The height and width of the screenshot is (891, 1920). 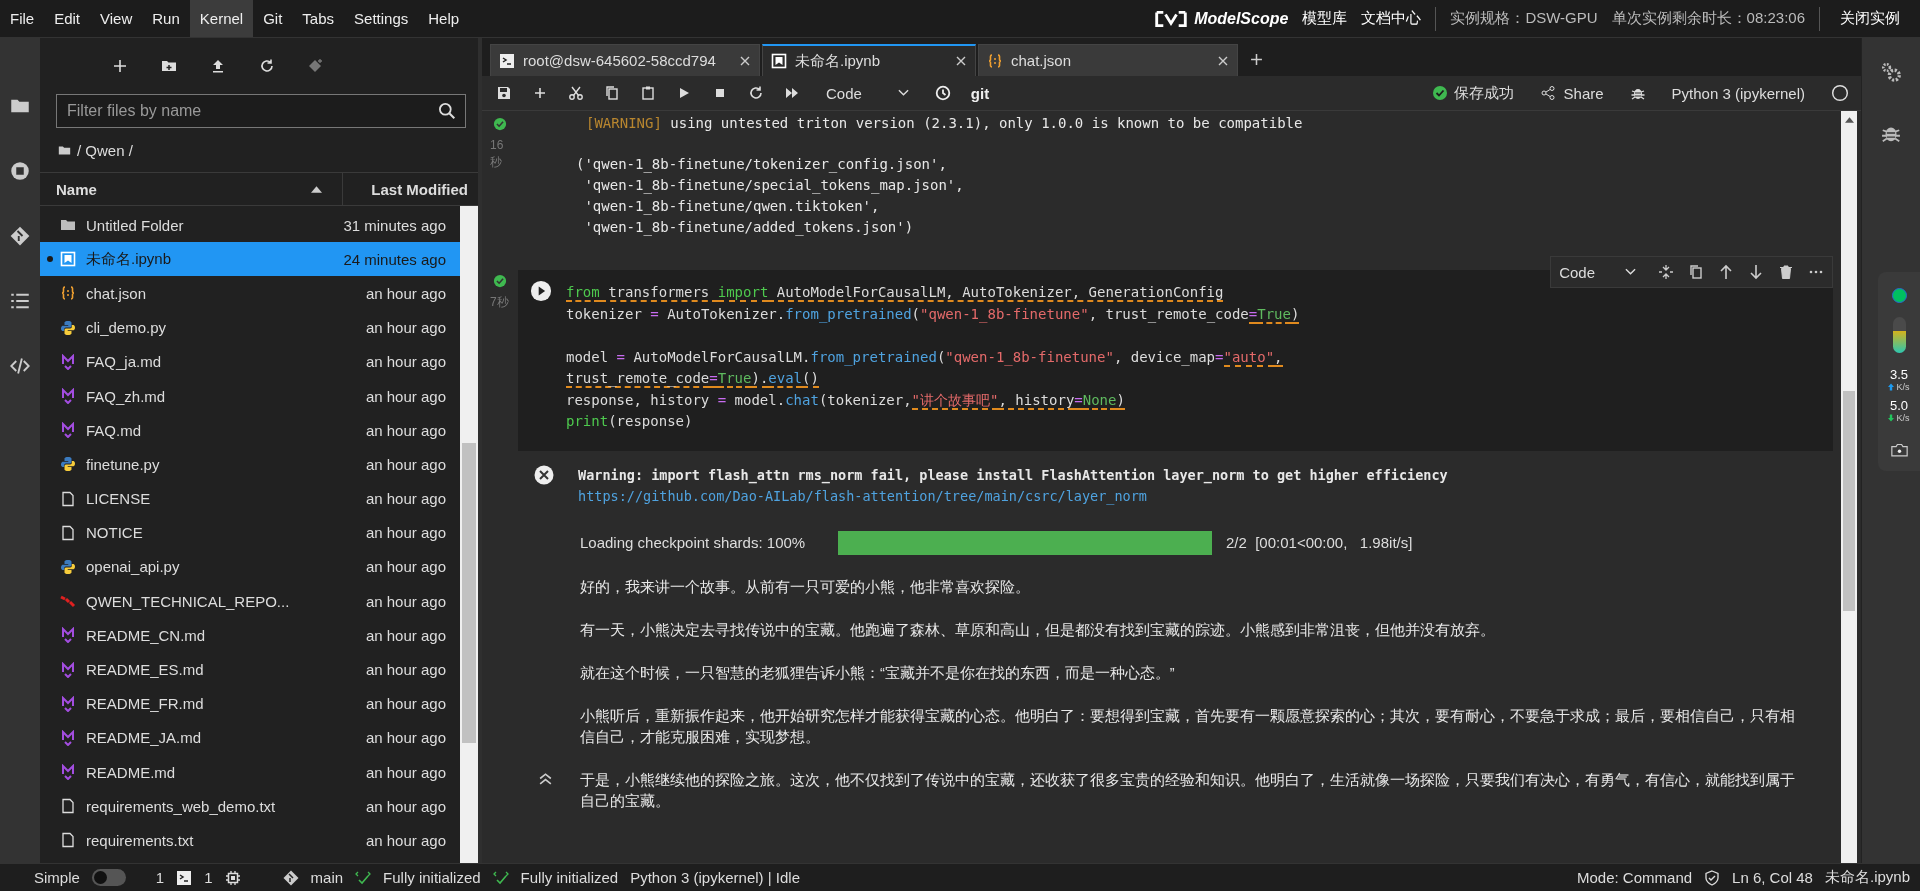 I want to click on modified-time: 24 minutes ago, so click(x=394, y=259).